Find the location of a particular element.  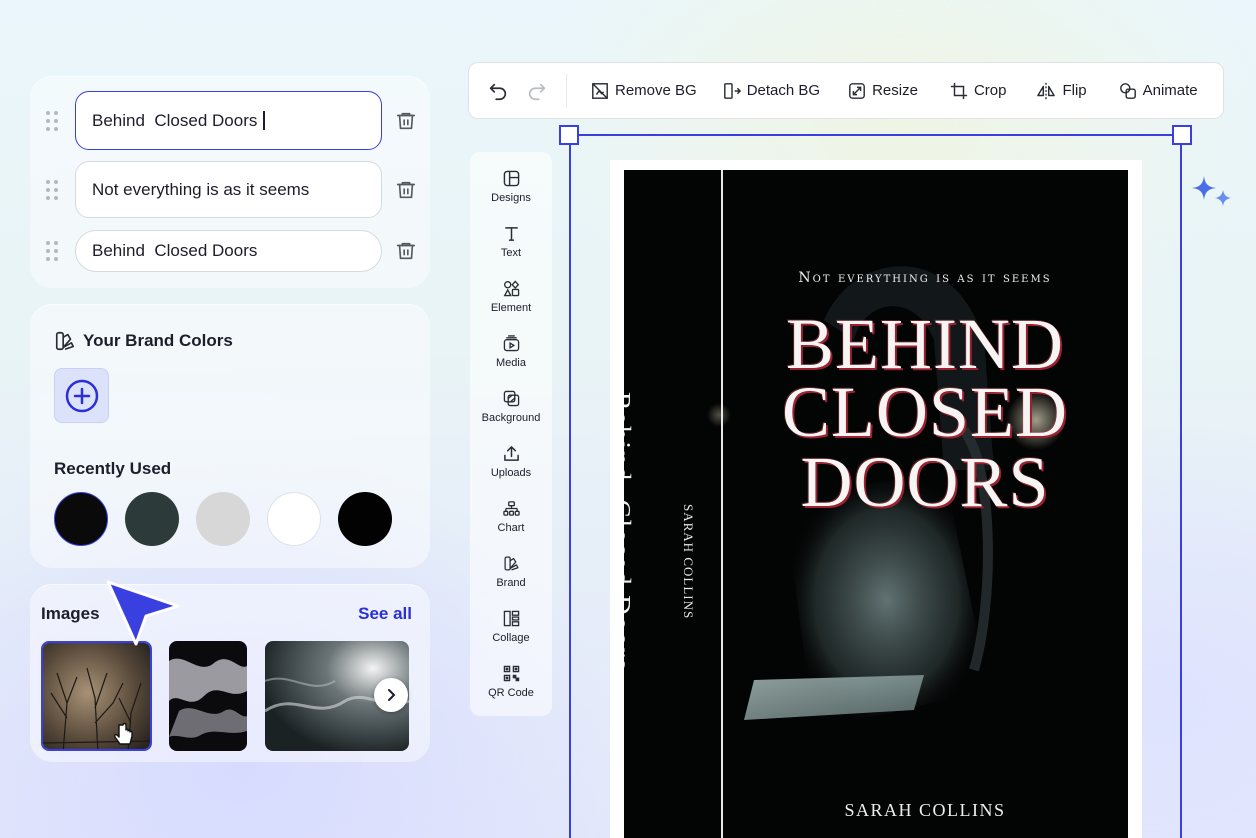

collage-icon is located at coordinates (511, 618).